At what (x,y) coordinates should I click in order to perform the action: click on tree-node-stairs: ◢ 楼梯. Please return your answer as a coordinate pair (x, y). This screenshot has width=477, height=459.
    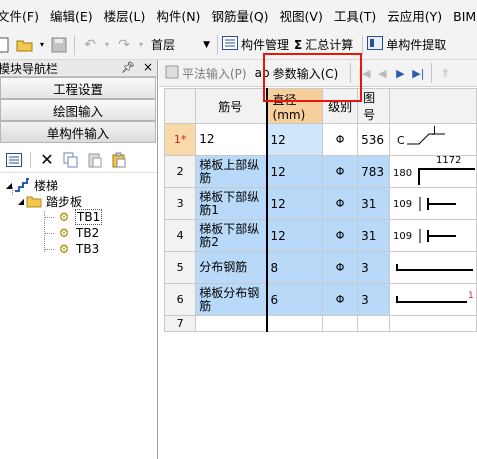
    Looking at the image, I should click on (78, 185).